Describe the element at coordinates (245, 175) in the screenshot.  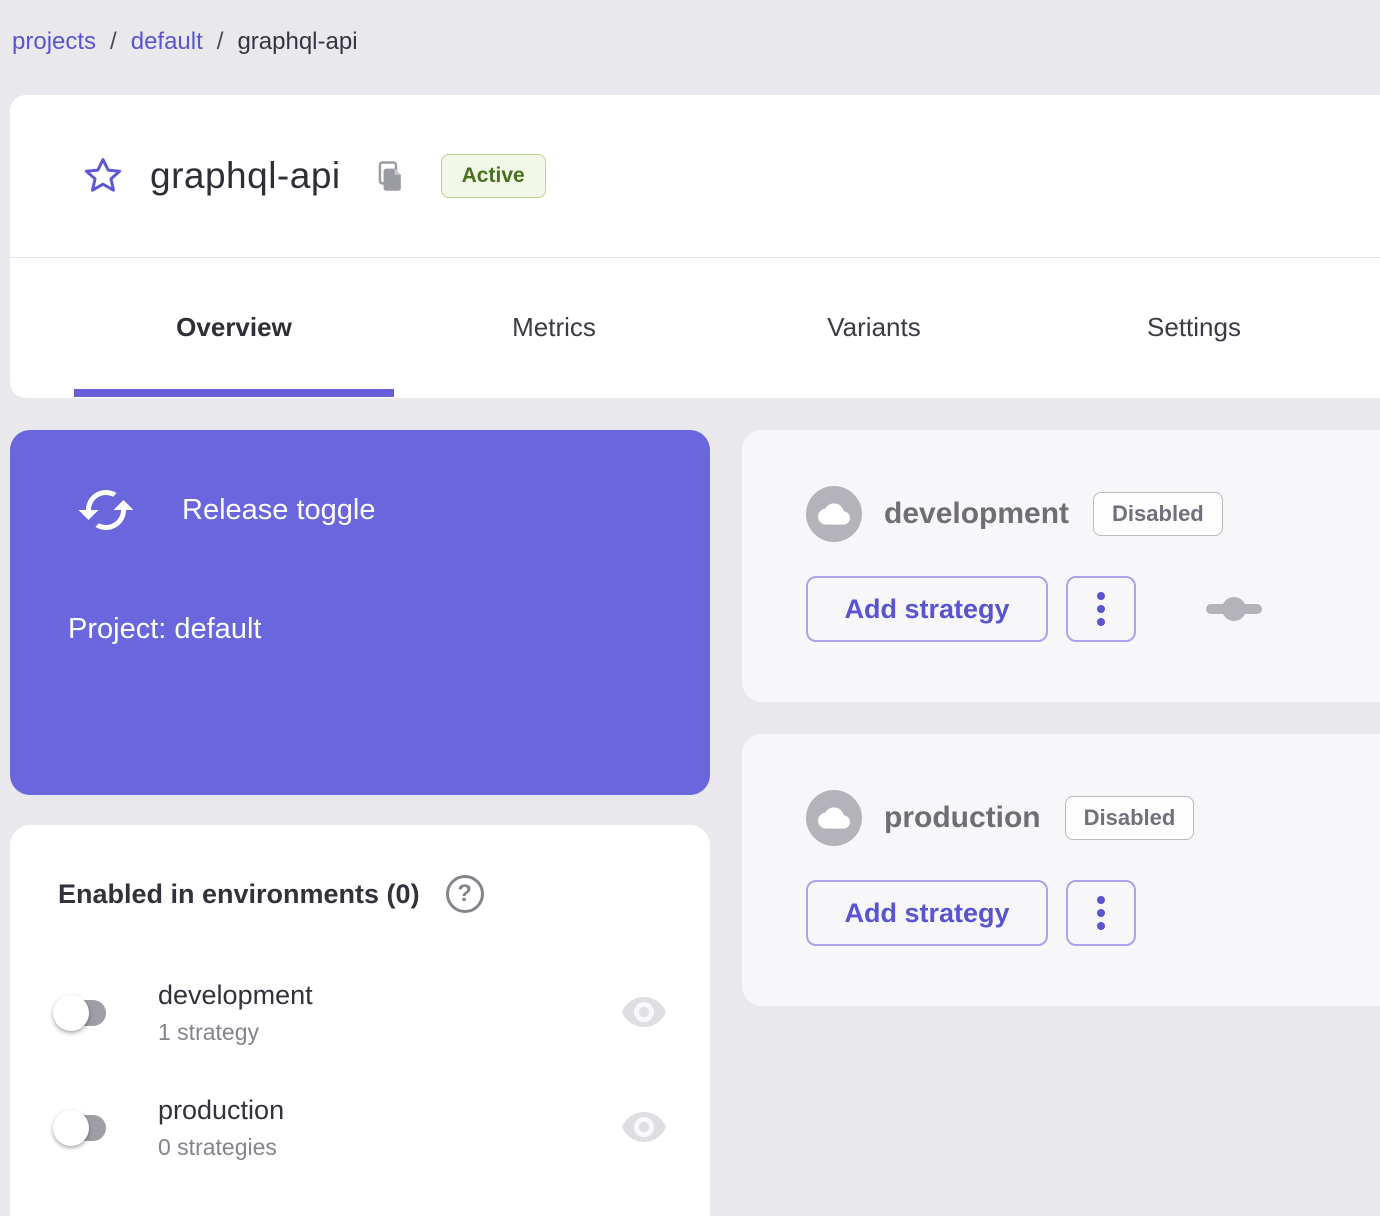
I see `page-title: graphql-api` at that location.